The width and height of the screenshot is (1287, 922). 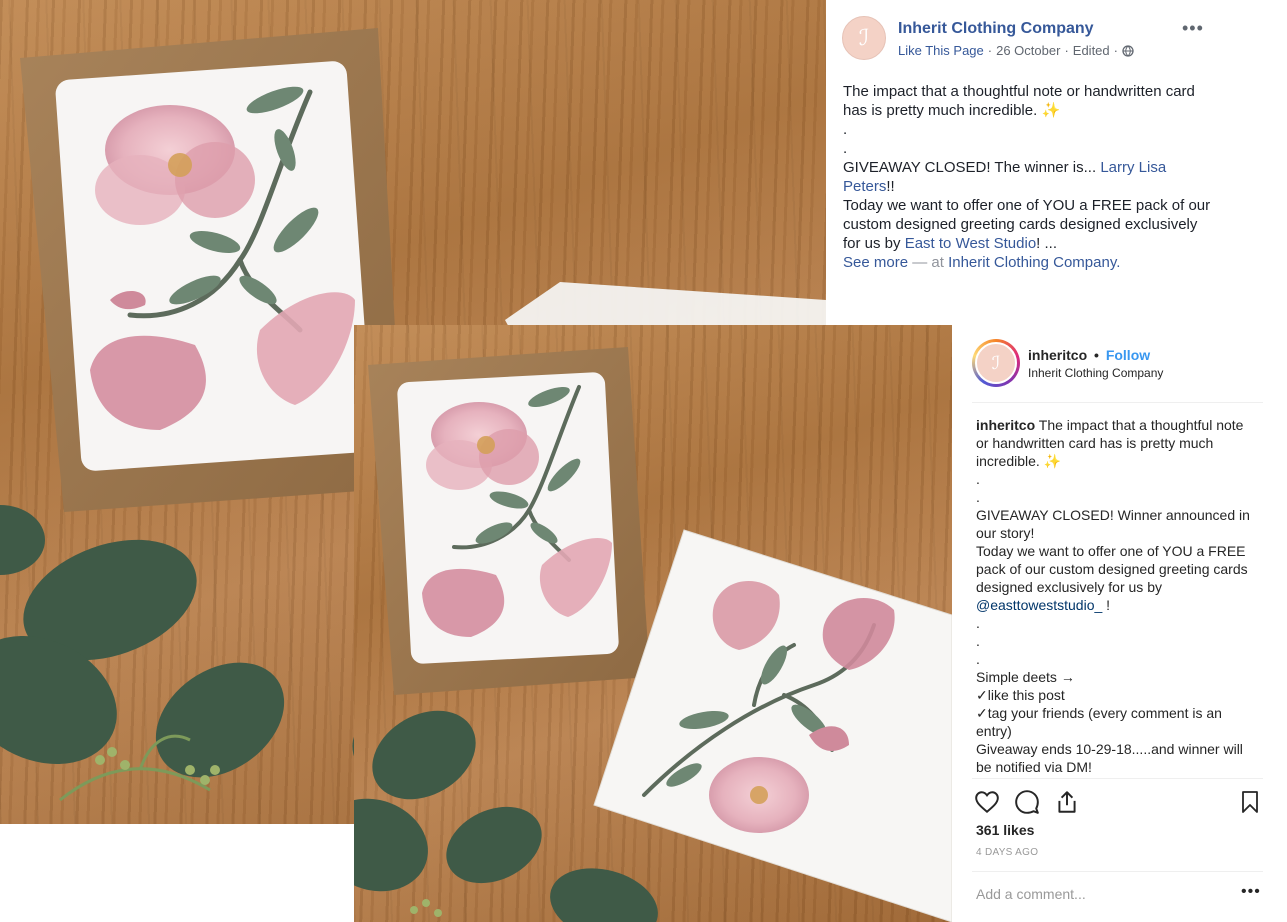 I want to click on deets-line: Simple deets →, so click(x=1025, y=677).